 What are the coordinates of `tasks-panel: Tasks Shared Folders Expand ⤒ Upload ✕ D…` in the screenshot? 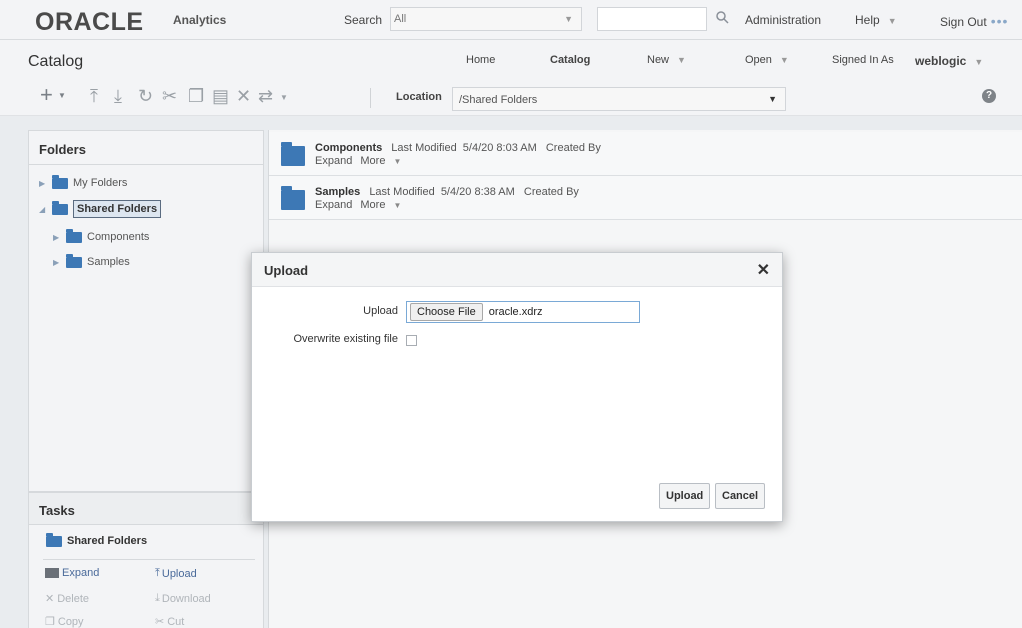 It's located at (146, 560).